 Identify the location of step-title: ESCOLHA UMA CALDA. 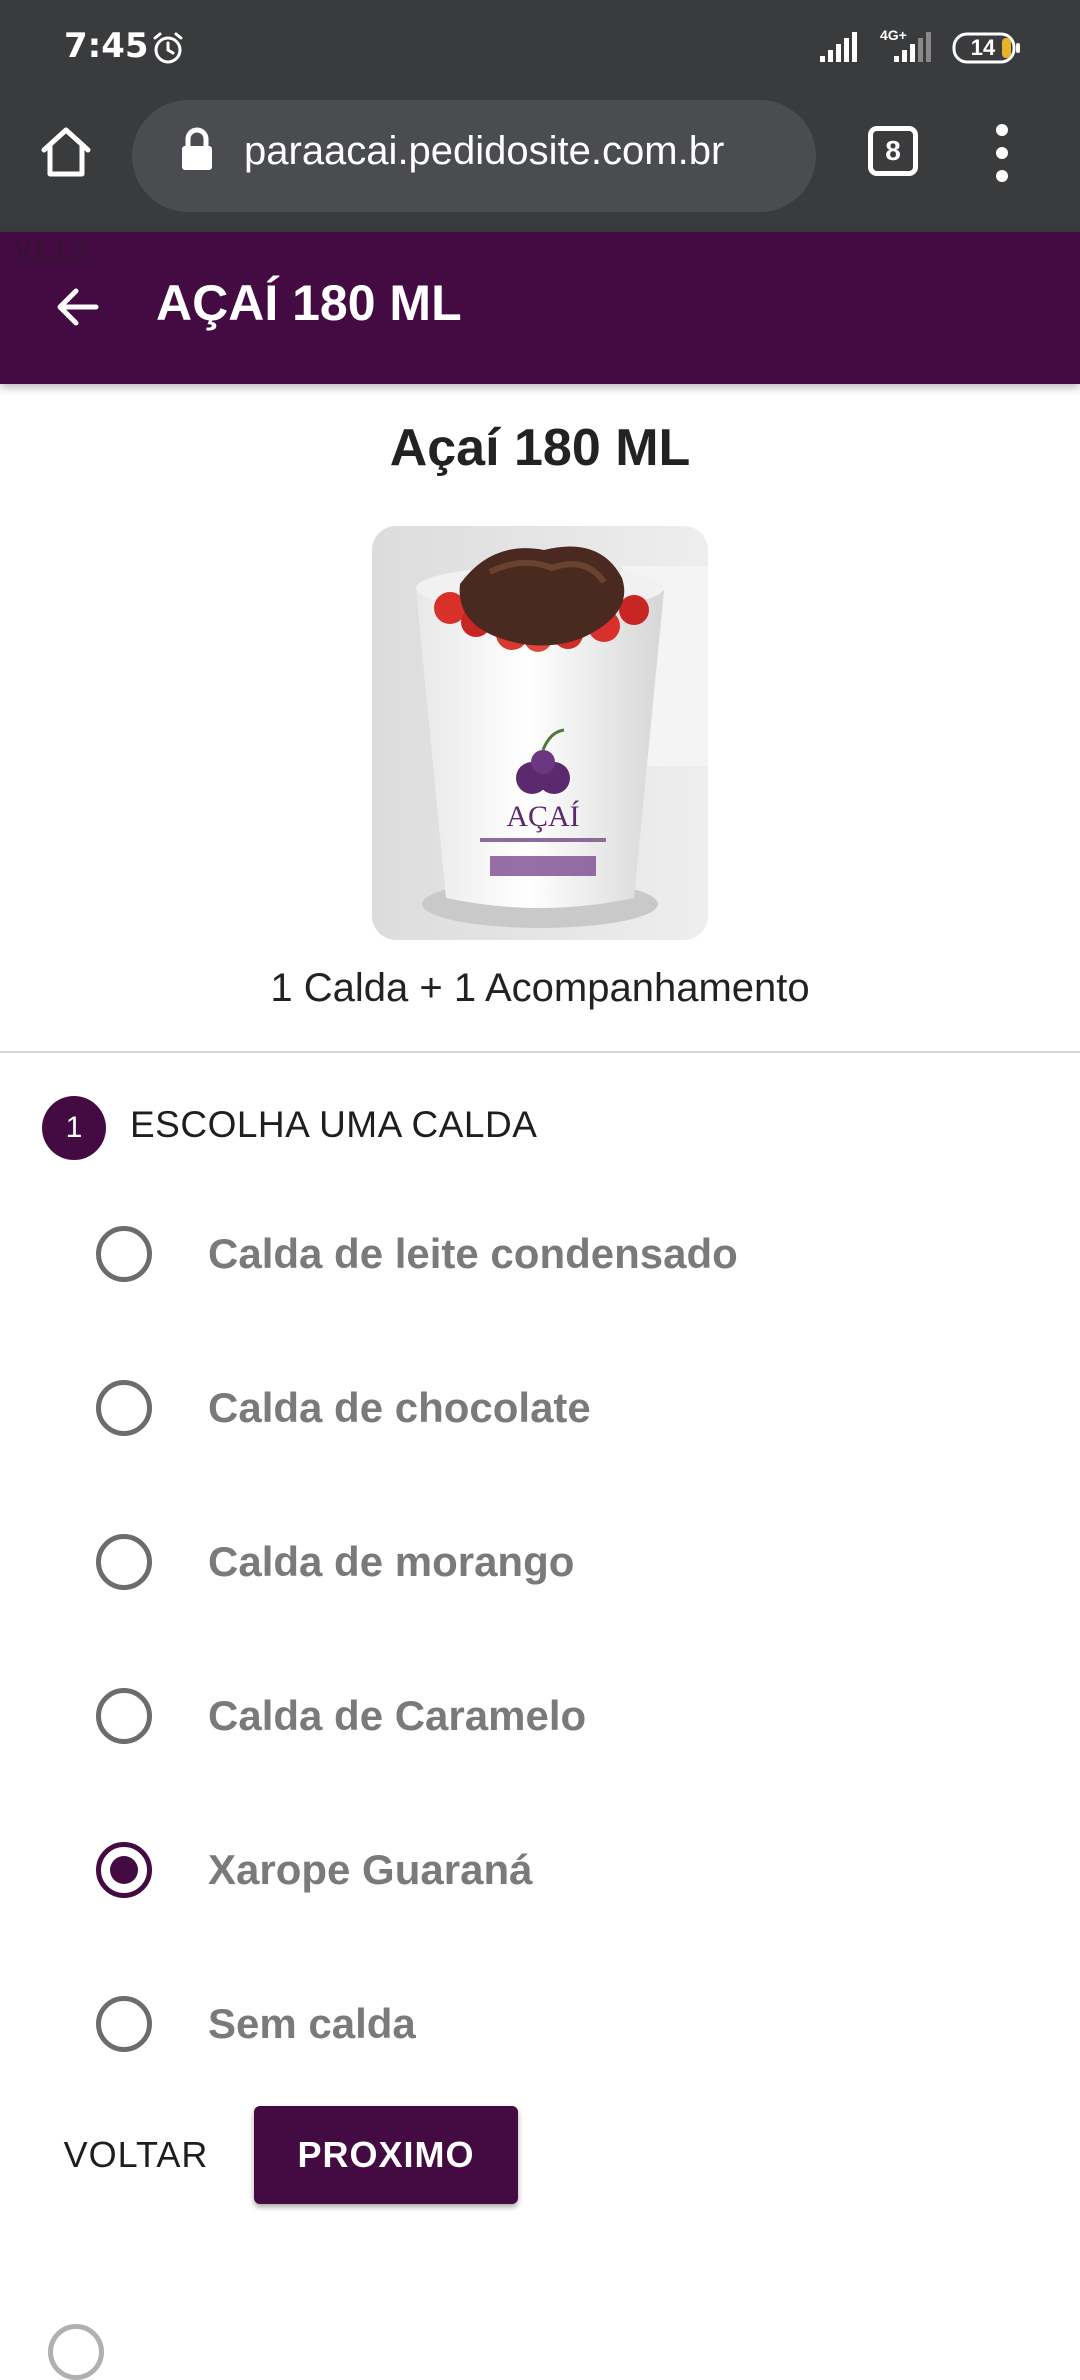
(334, 1124).